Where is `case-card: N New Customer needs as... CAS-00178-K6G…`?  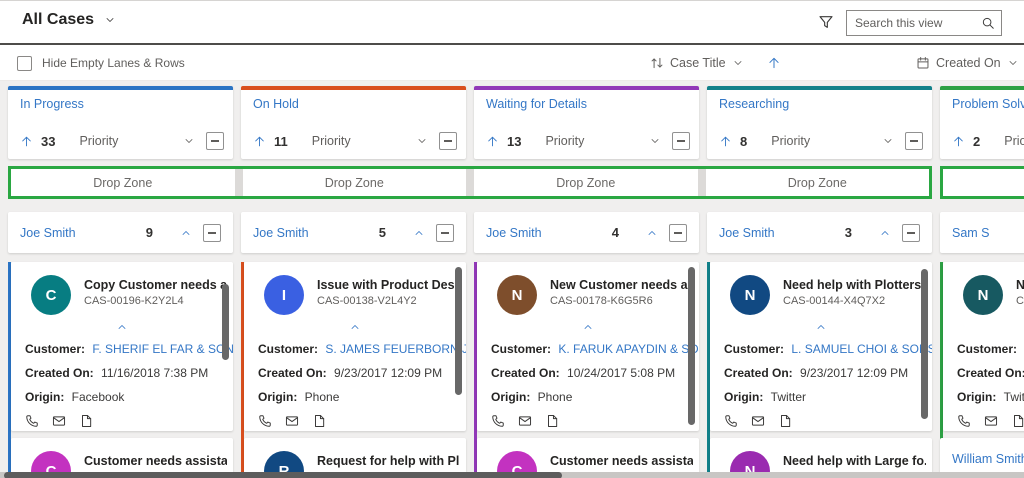
case-card: N New Customer needs as... CAS-00178-K6G… is located at coordinates (588, 346).